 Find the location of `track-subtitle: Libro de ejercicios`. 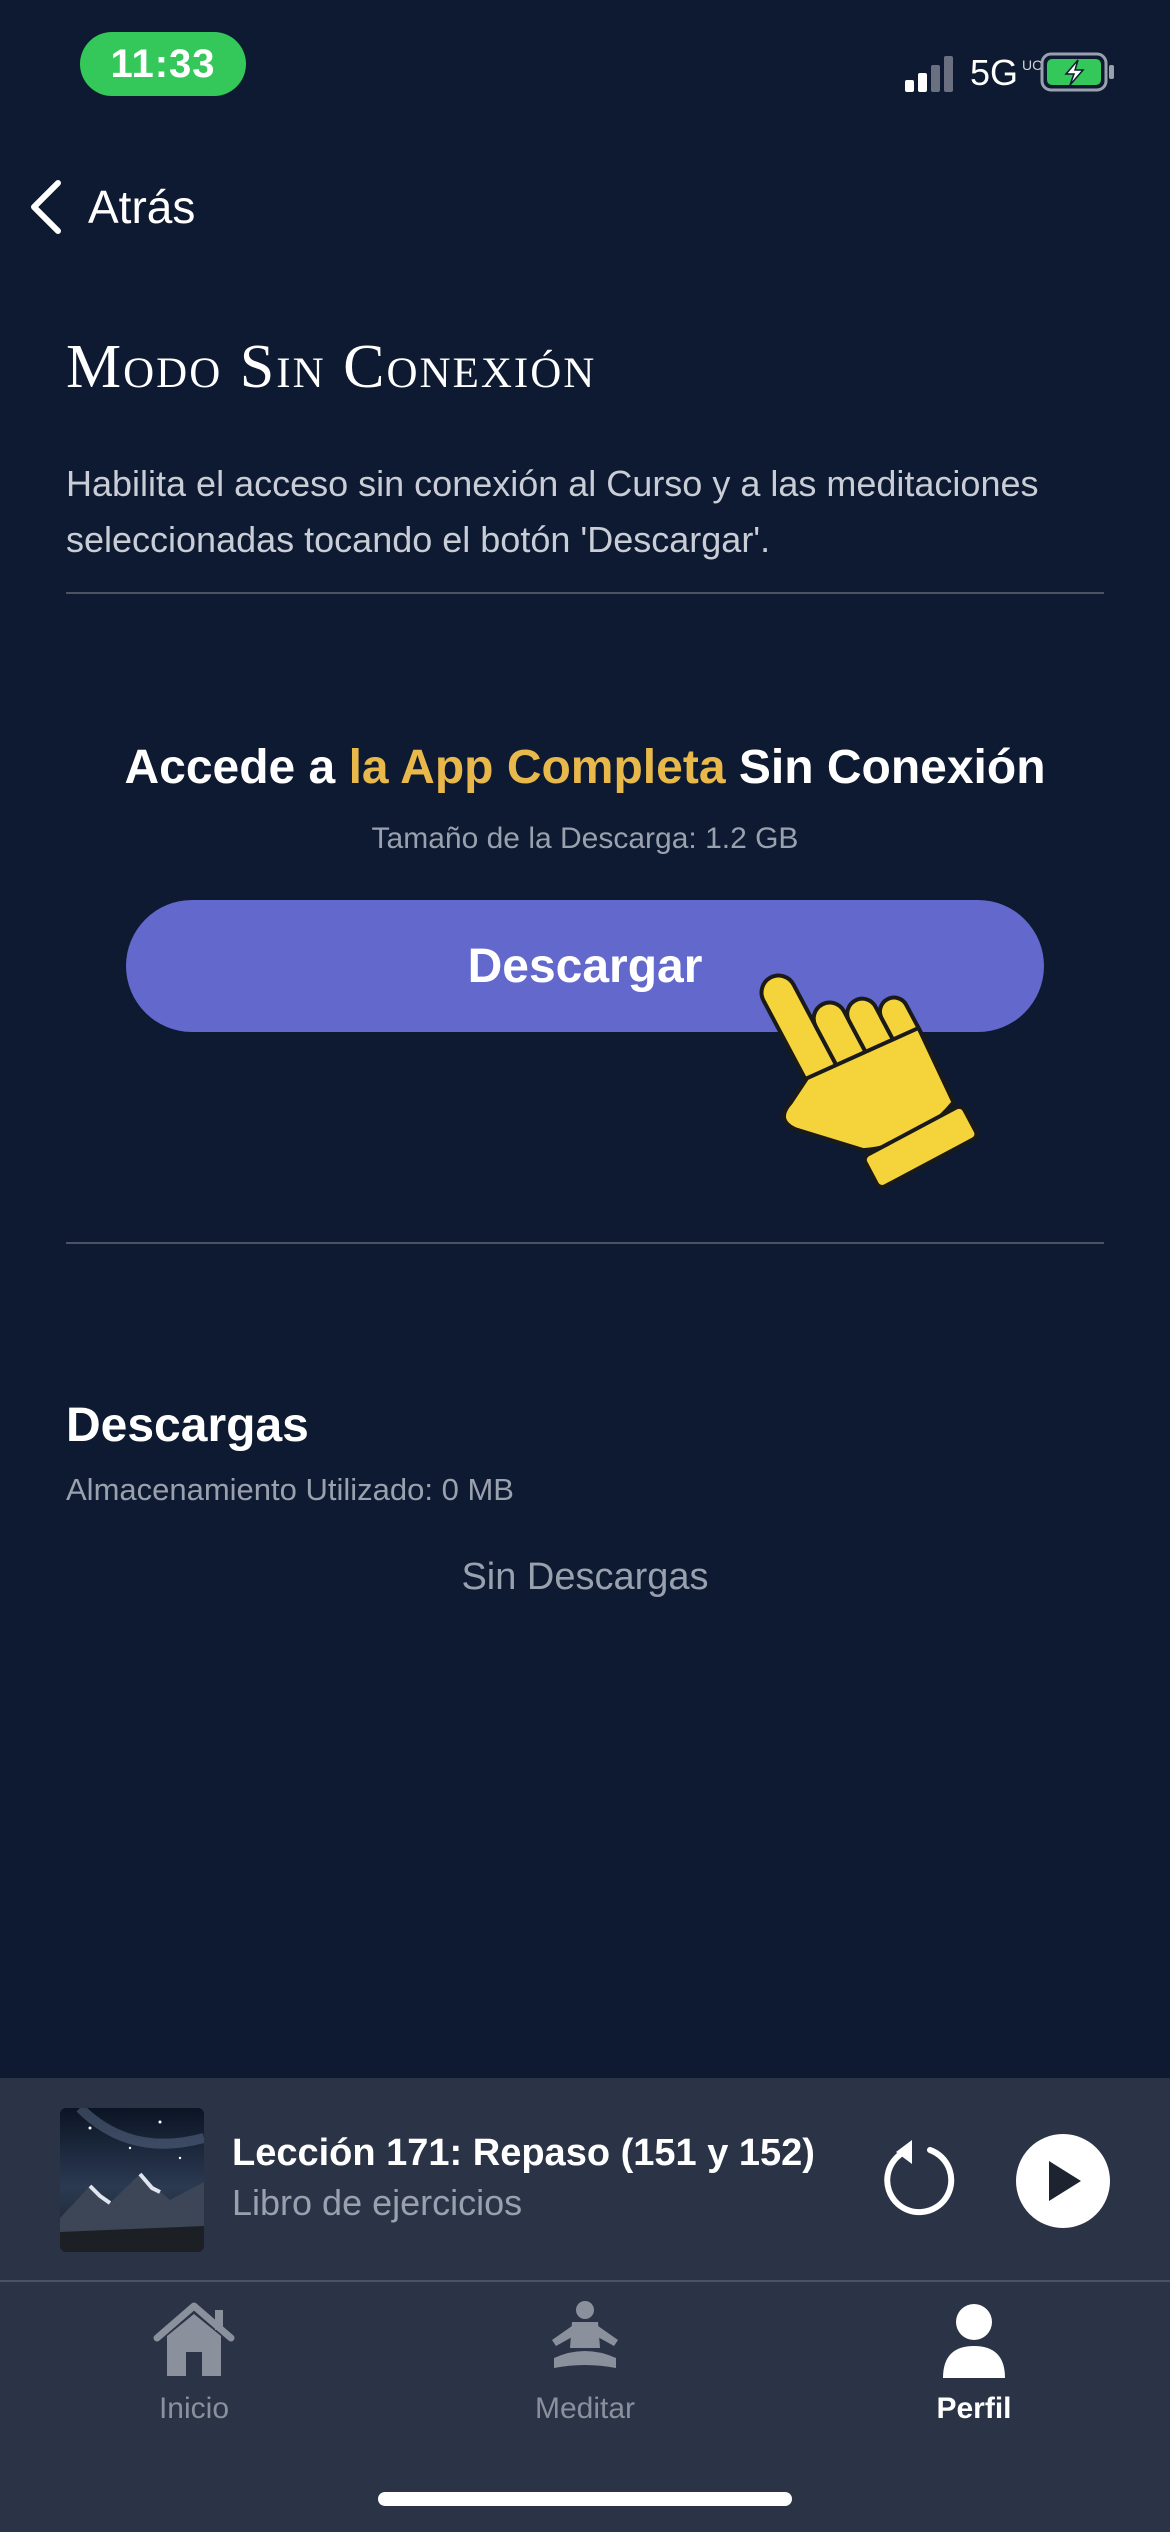

track-subtitle: Libro de ejercicios is located at coordinates (377, 2202).